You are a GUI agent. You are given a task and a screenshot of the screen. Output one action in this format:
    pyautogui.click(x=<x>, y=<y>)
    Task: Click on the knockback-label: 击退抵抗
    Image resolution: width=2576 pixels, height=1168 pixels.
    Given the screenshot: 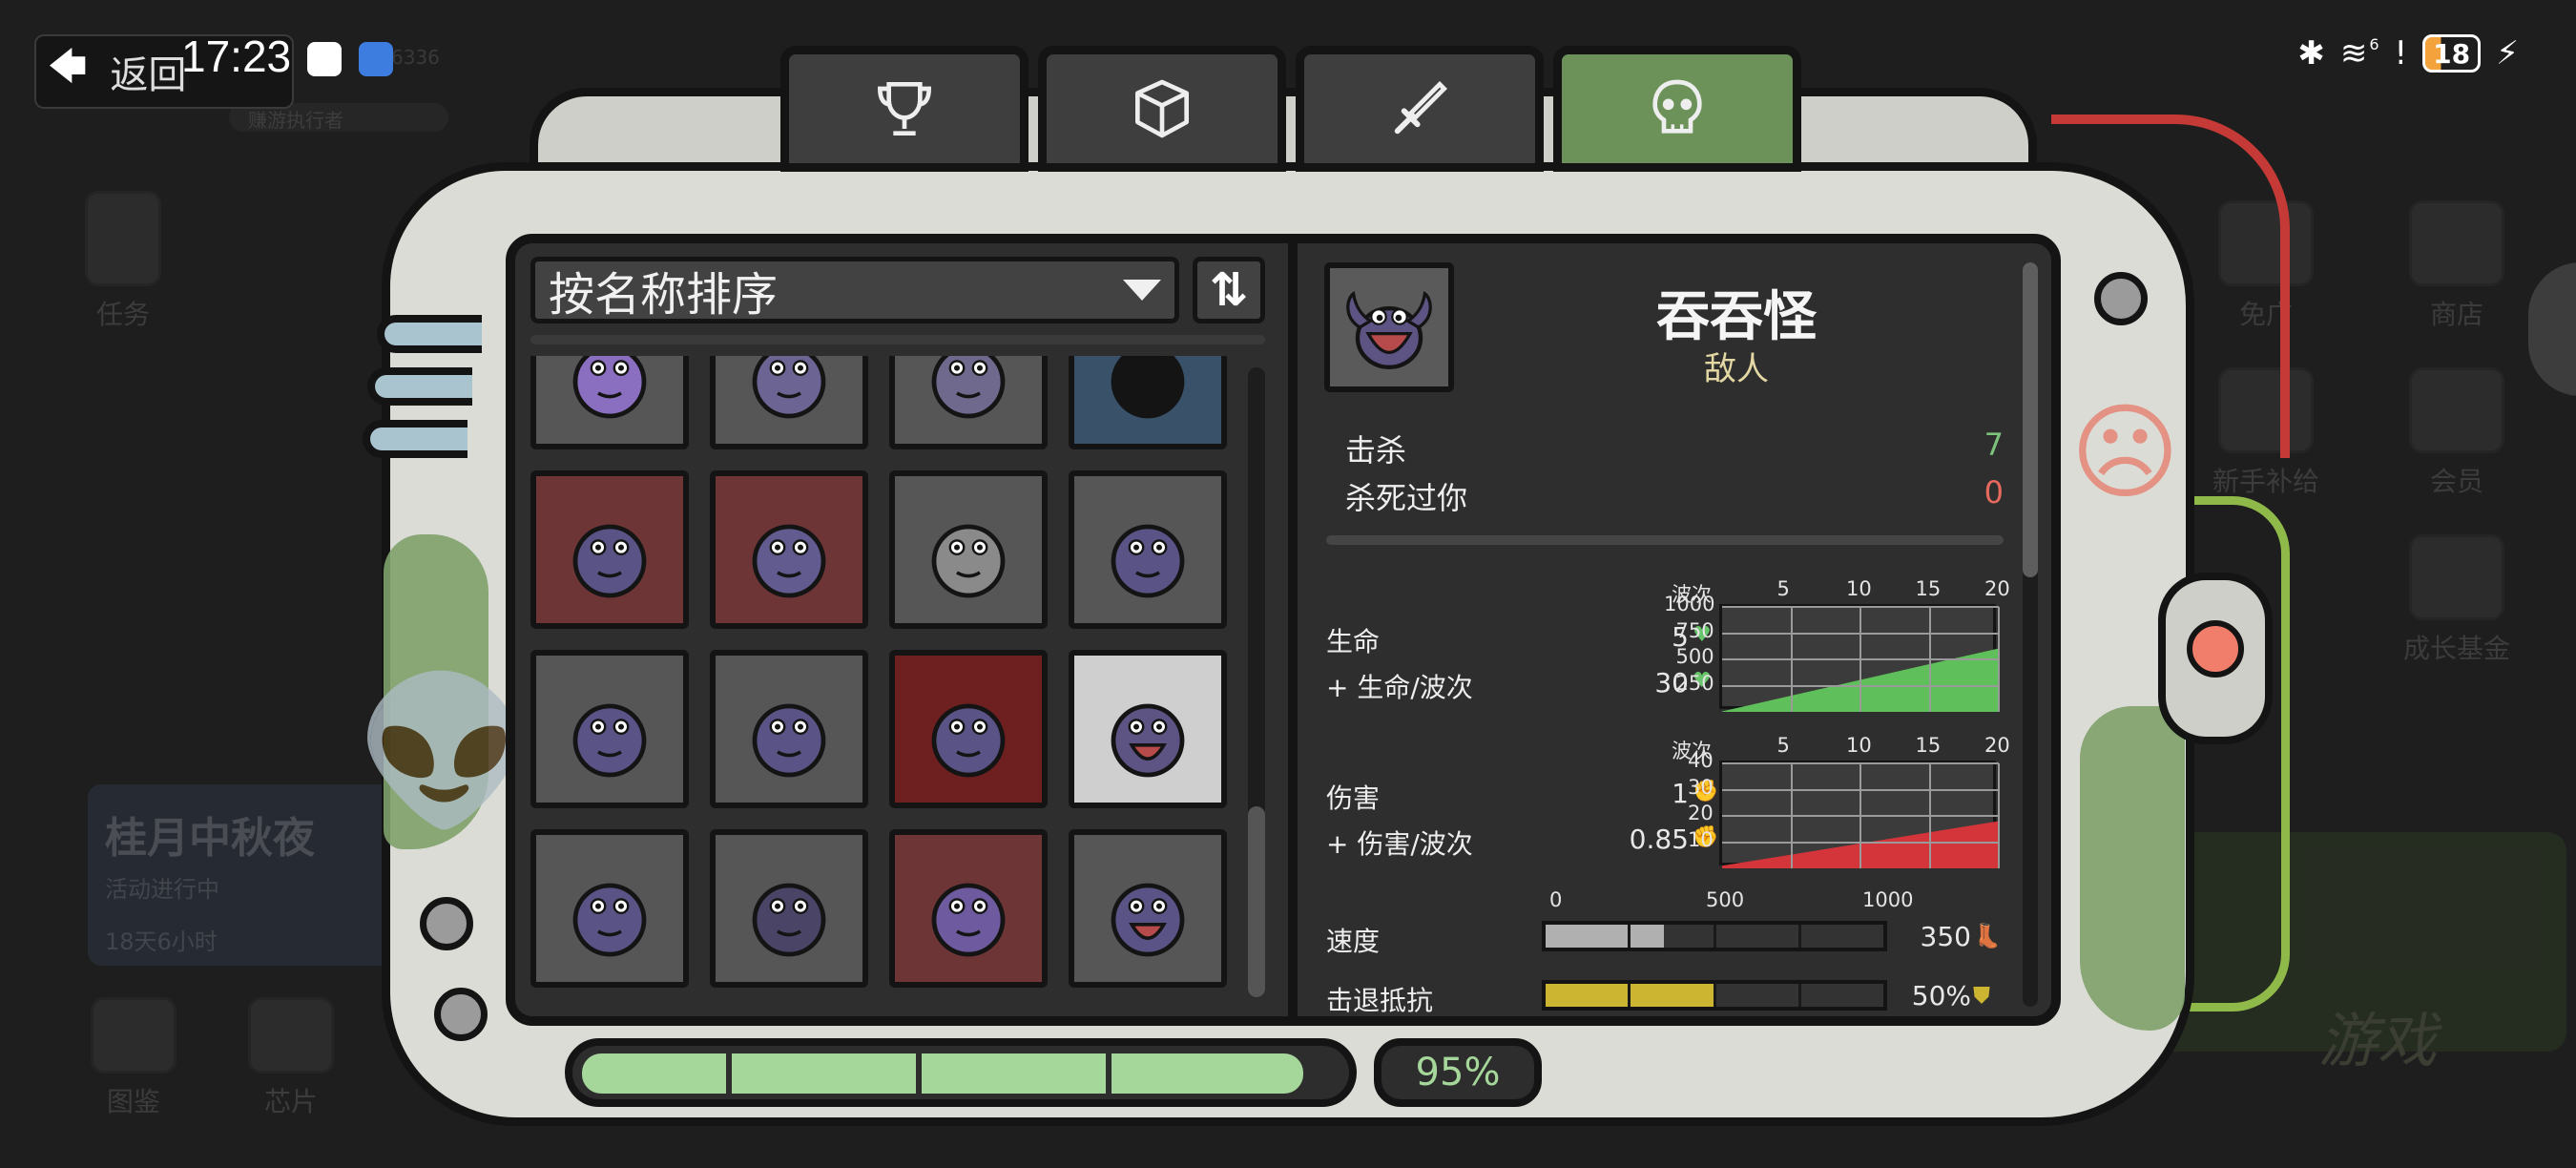 What is the action you would take?
    pyautogui.click(x=1380, y=1000)
    